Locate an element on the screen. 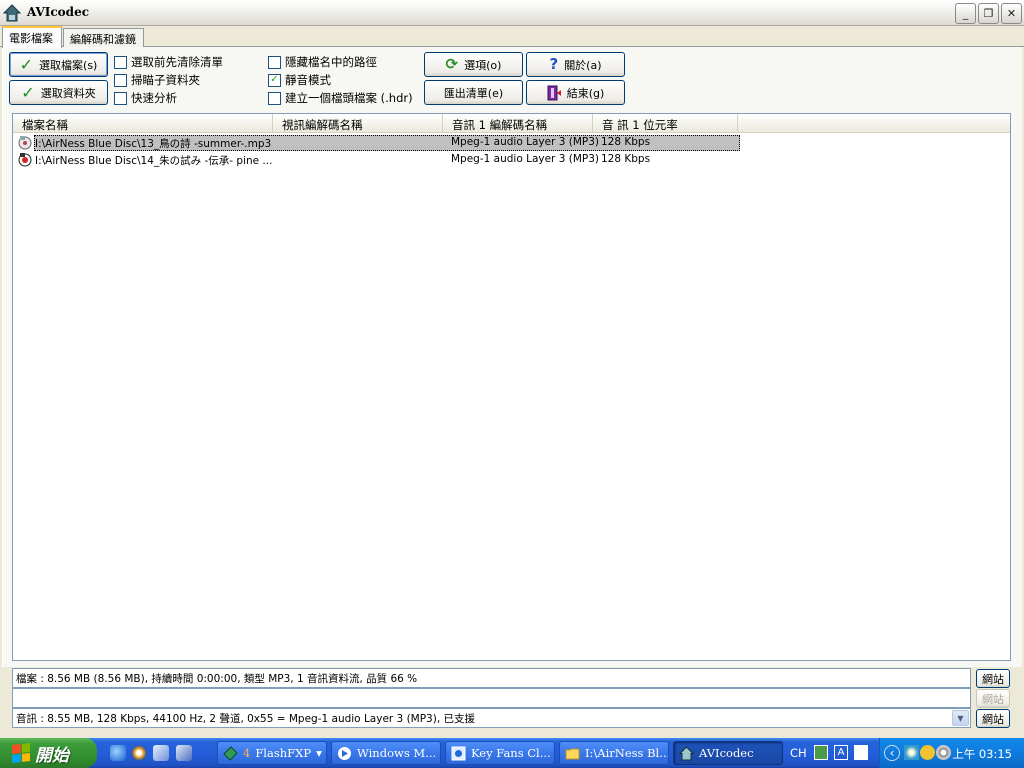 The image size is (1024, 768). audio-codec-cell: Mpeg-1 audio Layer 3 (MP3) is located at coordinates (525, 159).